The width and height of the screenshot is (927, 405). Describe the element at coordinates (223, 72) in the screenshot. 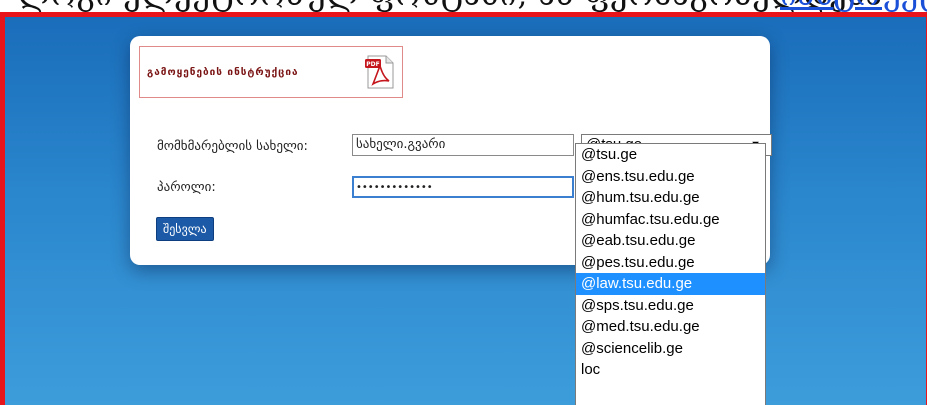

I see `instructions-label: გამოყენების ინსტრუქცია` at that location.